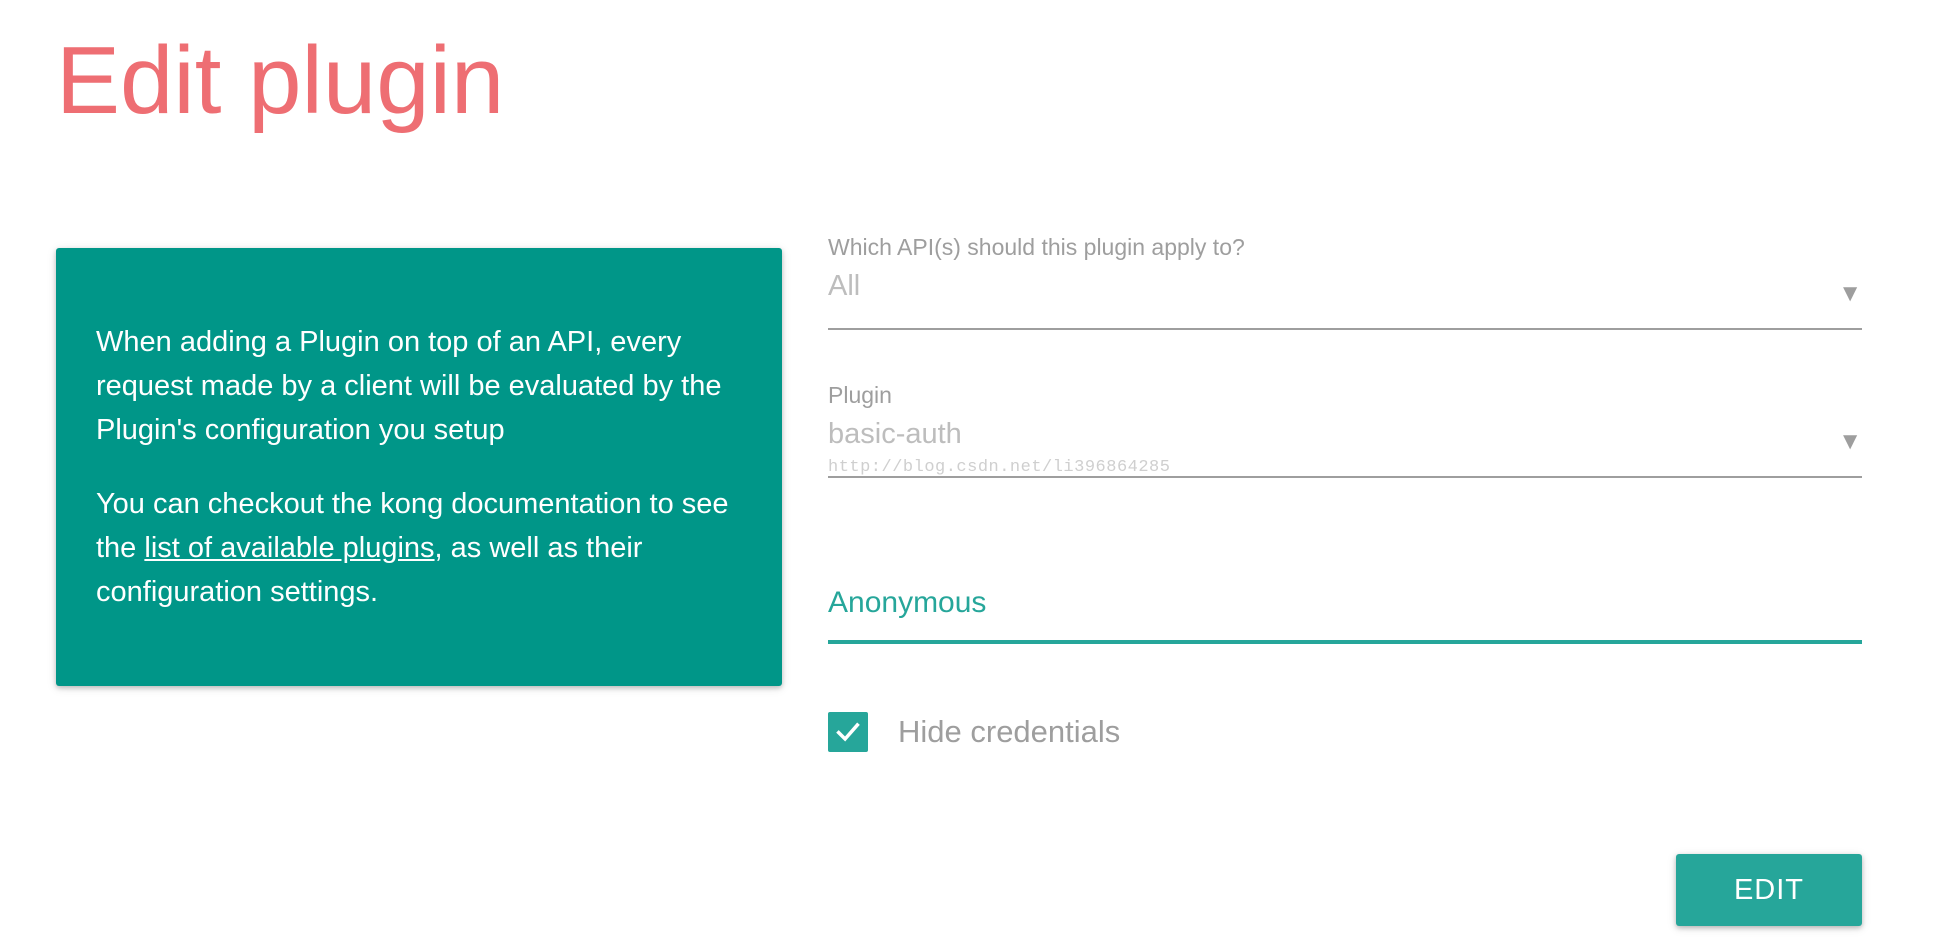 Image resolution: width=1944 pixels, height=952 pixels. What do you see at coordinates (907, 602) in the screenshot?
I see `anonymous-label: Anonymous` at bounding box center [907, 602].